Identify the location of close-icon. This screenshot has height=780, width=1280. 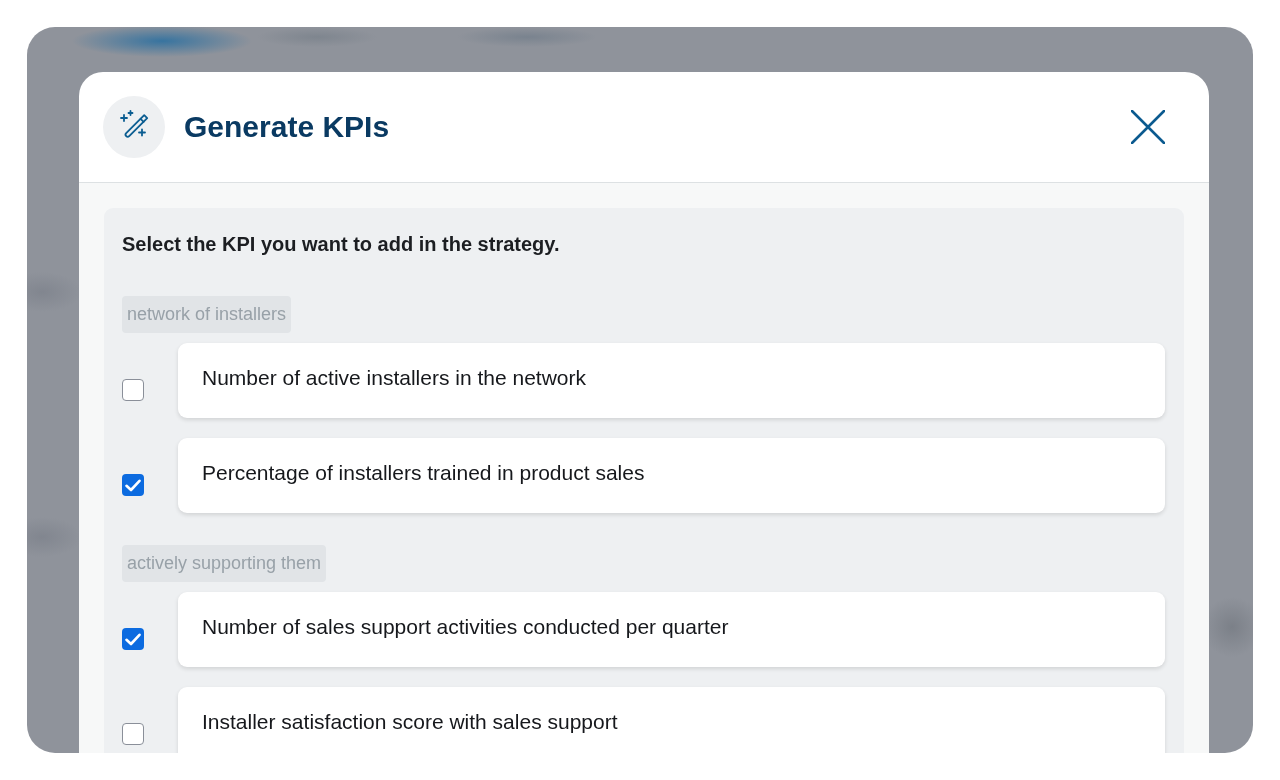
(1148, 127).